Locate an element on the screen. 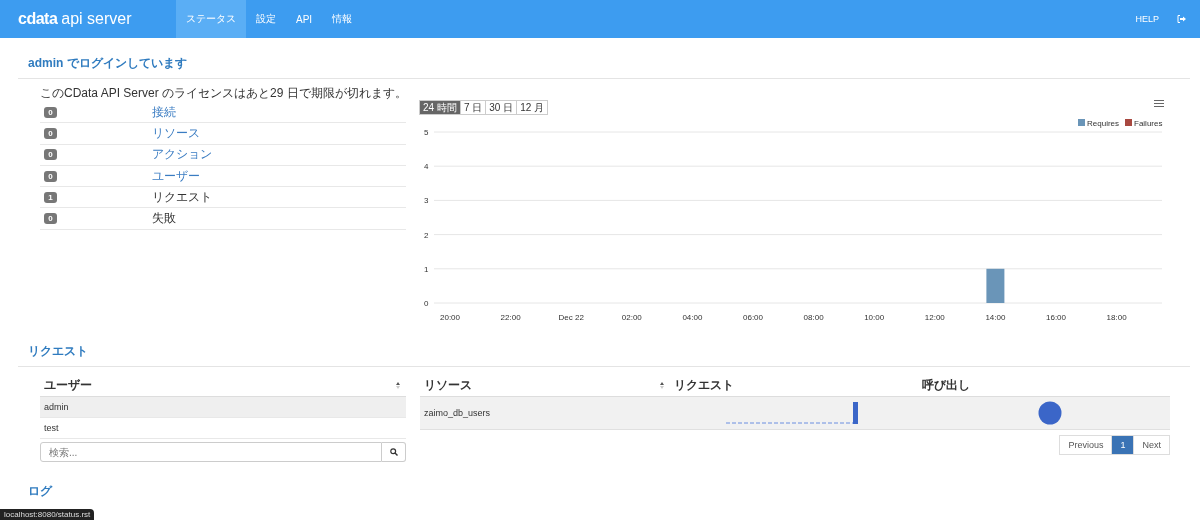 The width and height of the screenshot is (1200, 520). logout-icon is located at coordinates (1181, 19).